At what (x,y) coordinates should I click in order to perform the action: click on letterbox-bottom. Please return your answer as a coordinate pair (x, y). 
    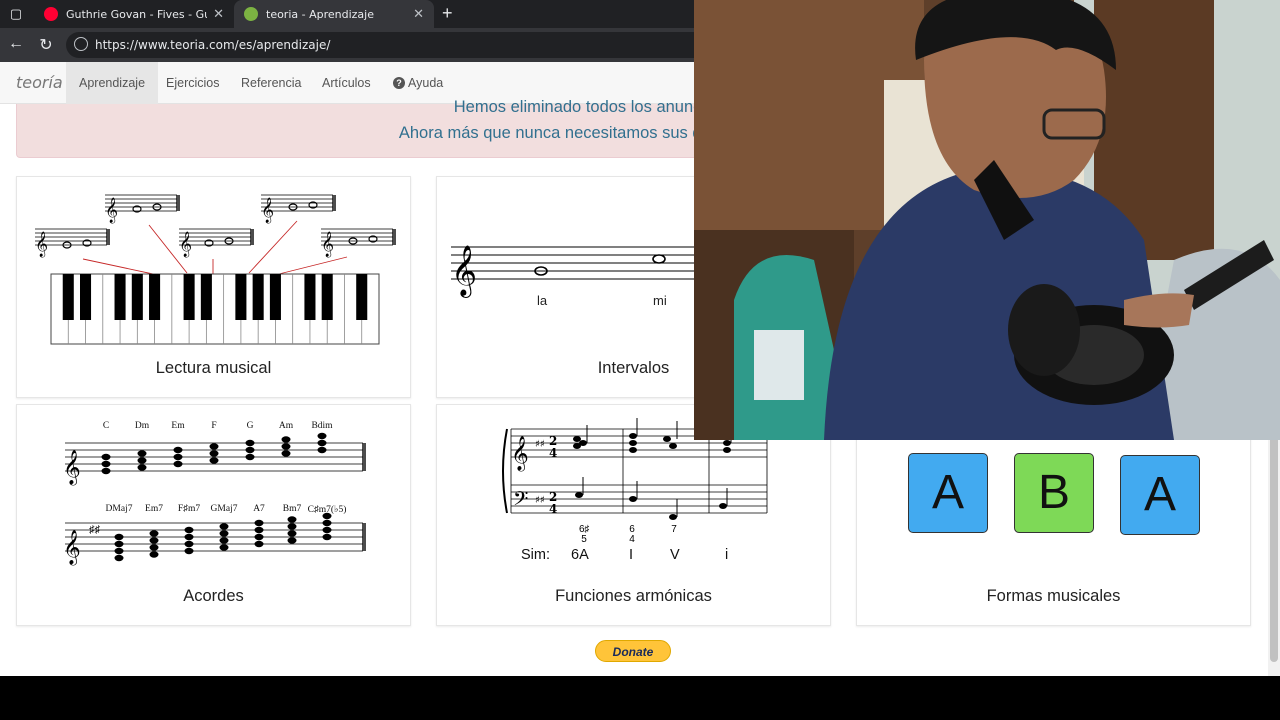
    Looking at the image, I should click on (640, 698).